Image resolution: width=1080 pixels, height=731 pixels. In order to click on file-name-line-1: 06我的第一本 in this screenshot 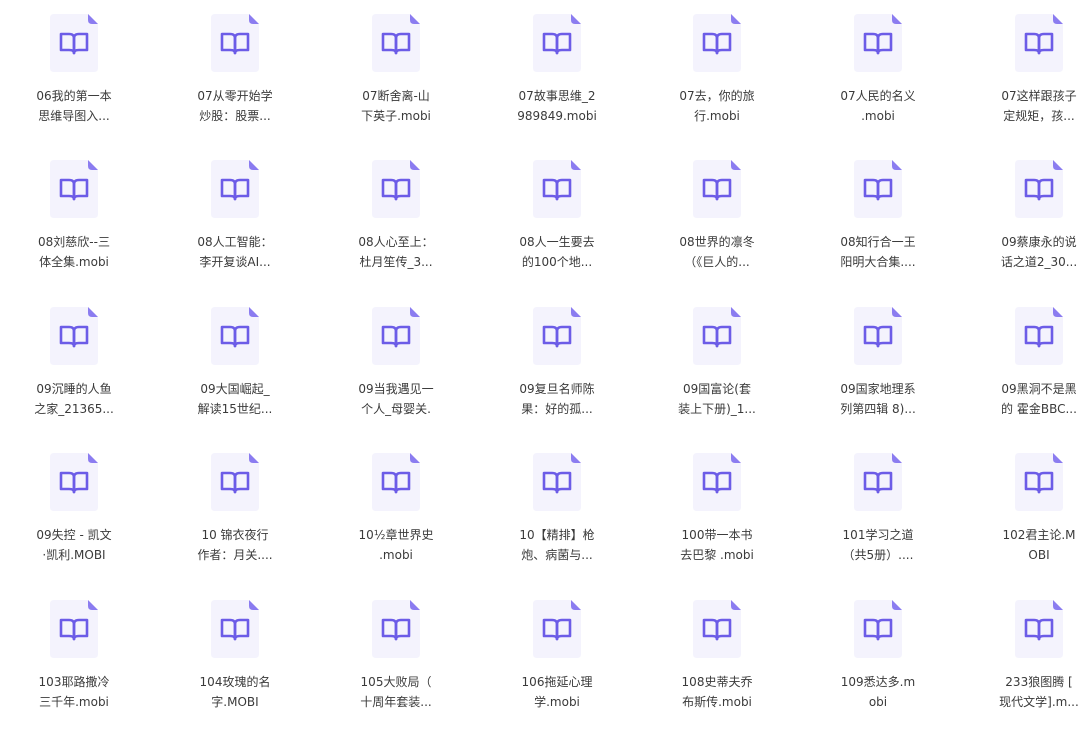, I will do `click(74, 96)`.